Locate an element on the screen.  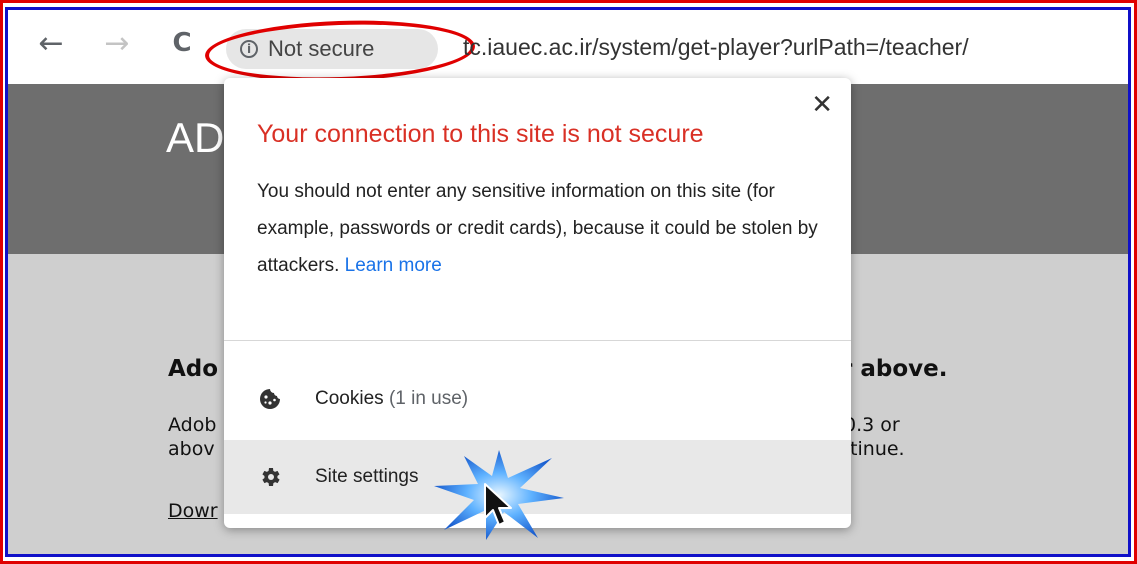
forward-arrow-icon: → is located at coordinates (117, 43).